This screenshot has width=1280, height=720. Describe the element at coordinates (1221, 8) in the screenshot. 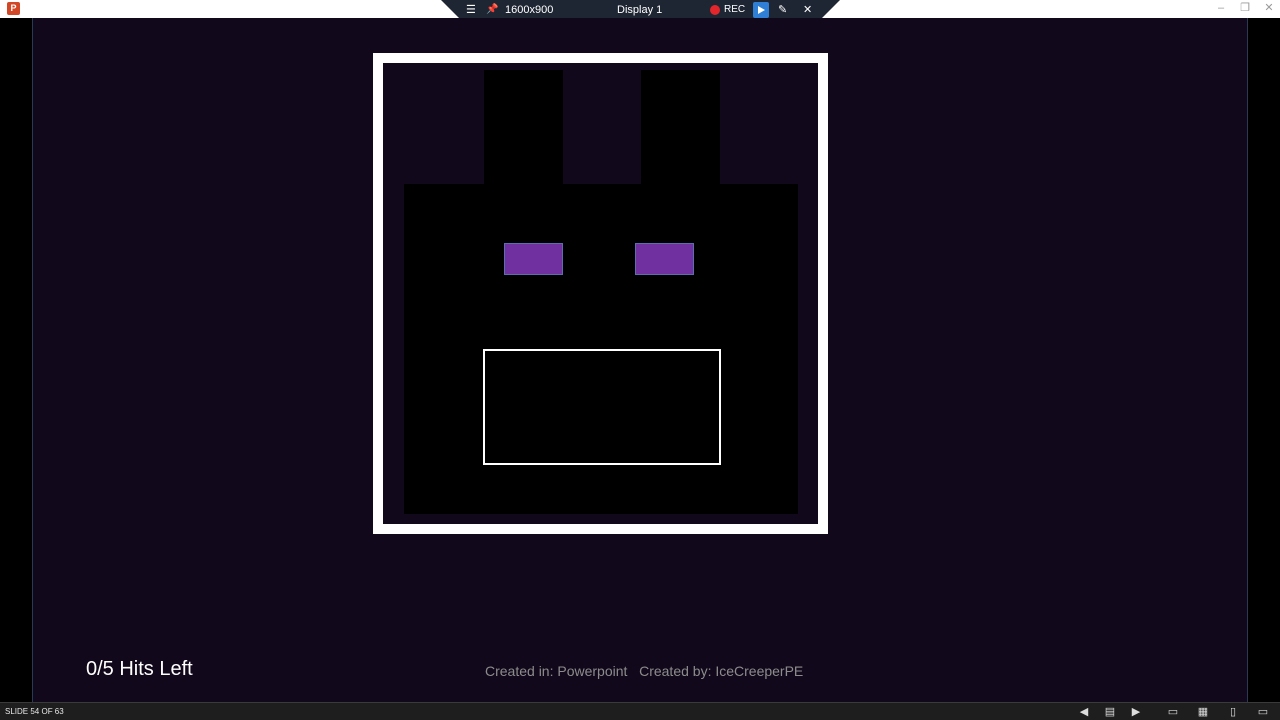

I see `minimize-icon: –` at that location.